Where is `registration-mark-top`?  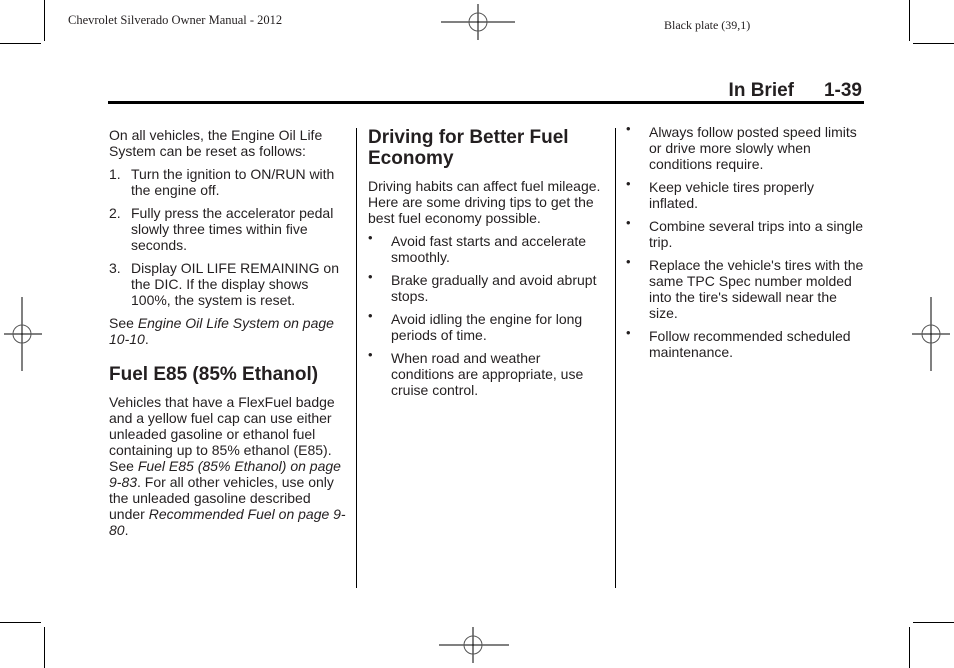
registration-mark-top is located at coordinates (478, 22).